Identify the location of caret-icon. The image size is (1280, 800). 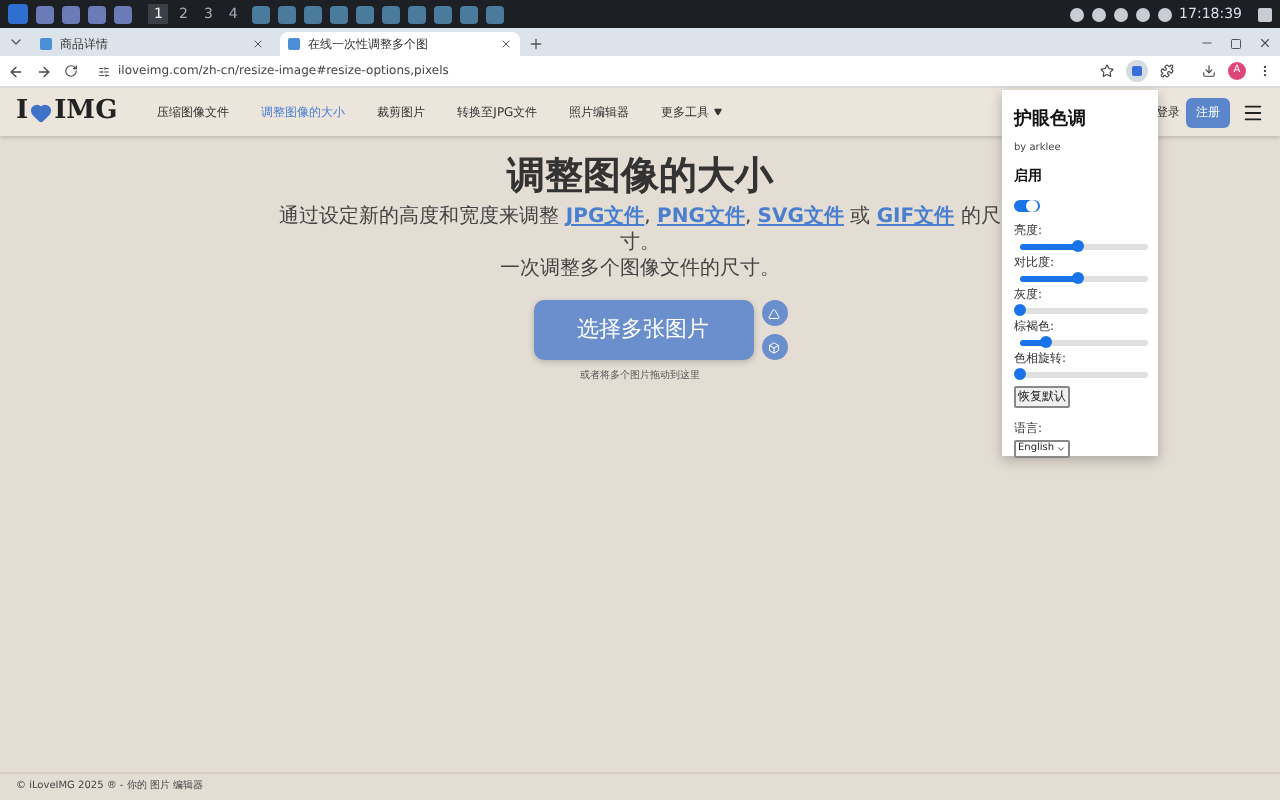
(1061, 448).